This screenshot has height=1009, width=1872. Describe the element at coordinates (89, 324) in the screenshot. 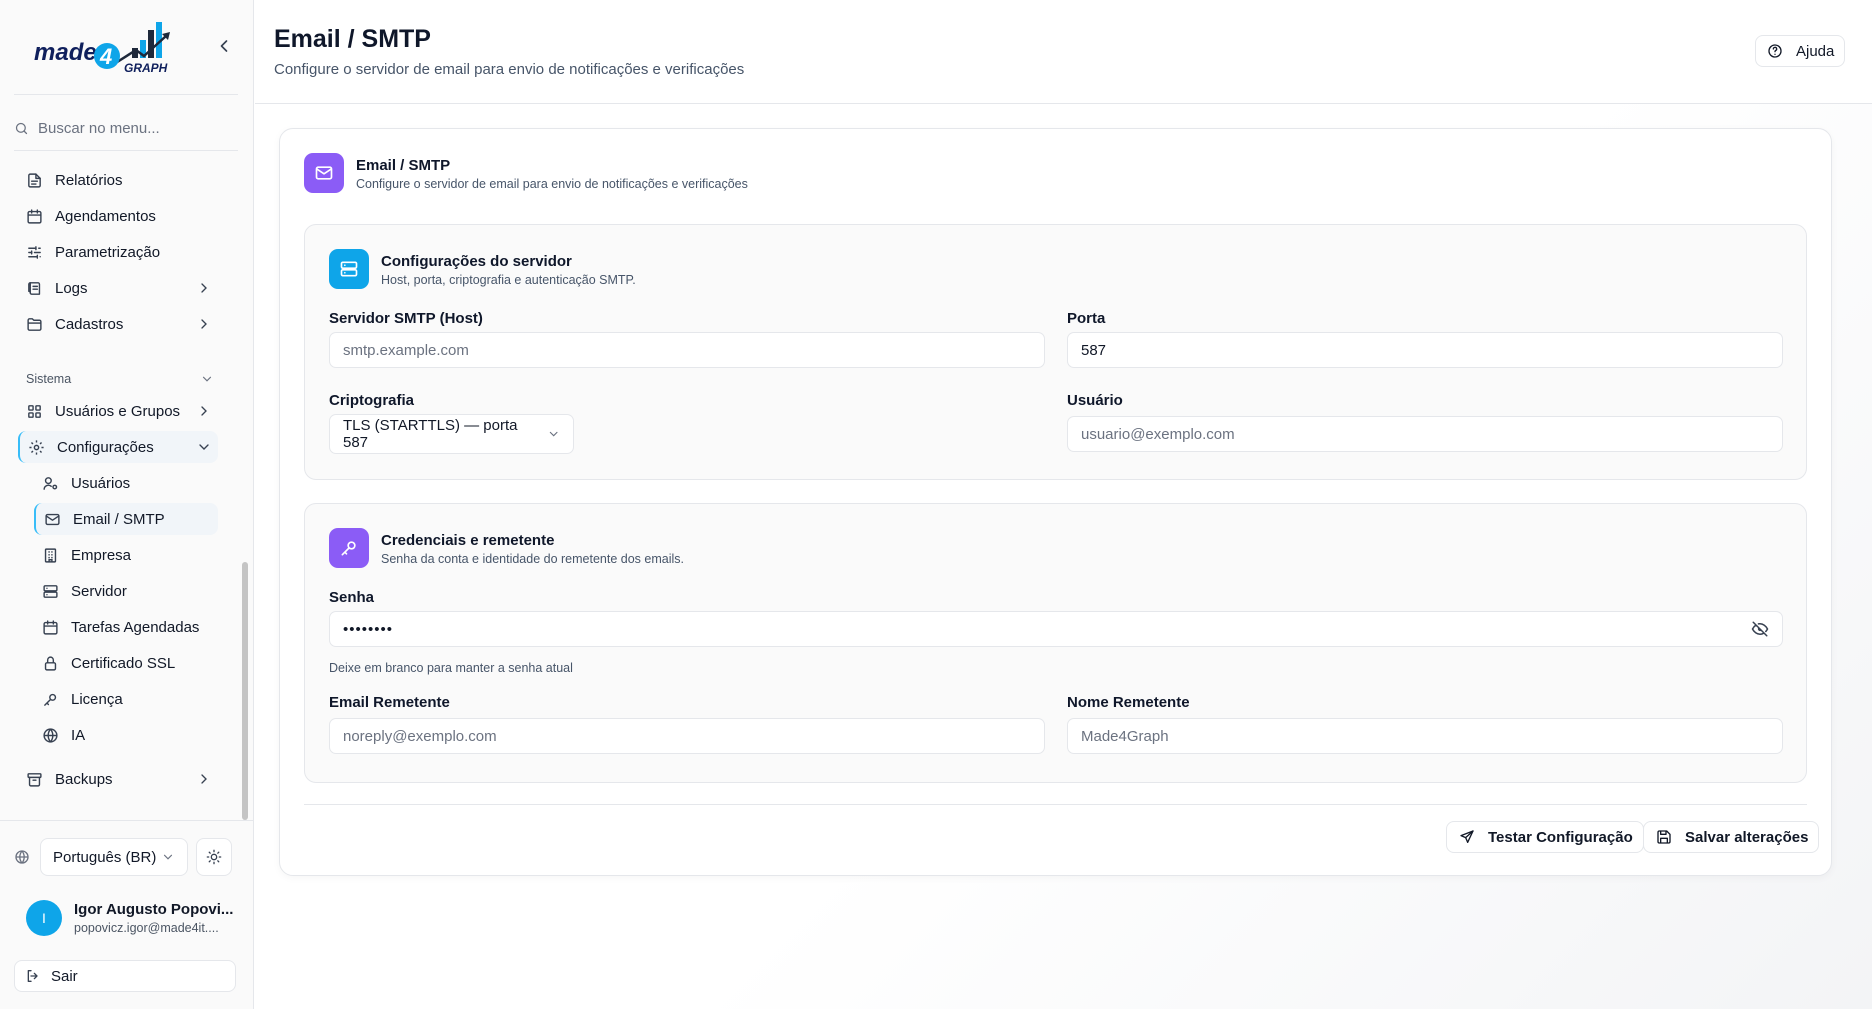

I see `sidebar-item-label: Cadastros` at that location.